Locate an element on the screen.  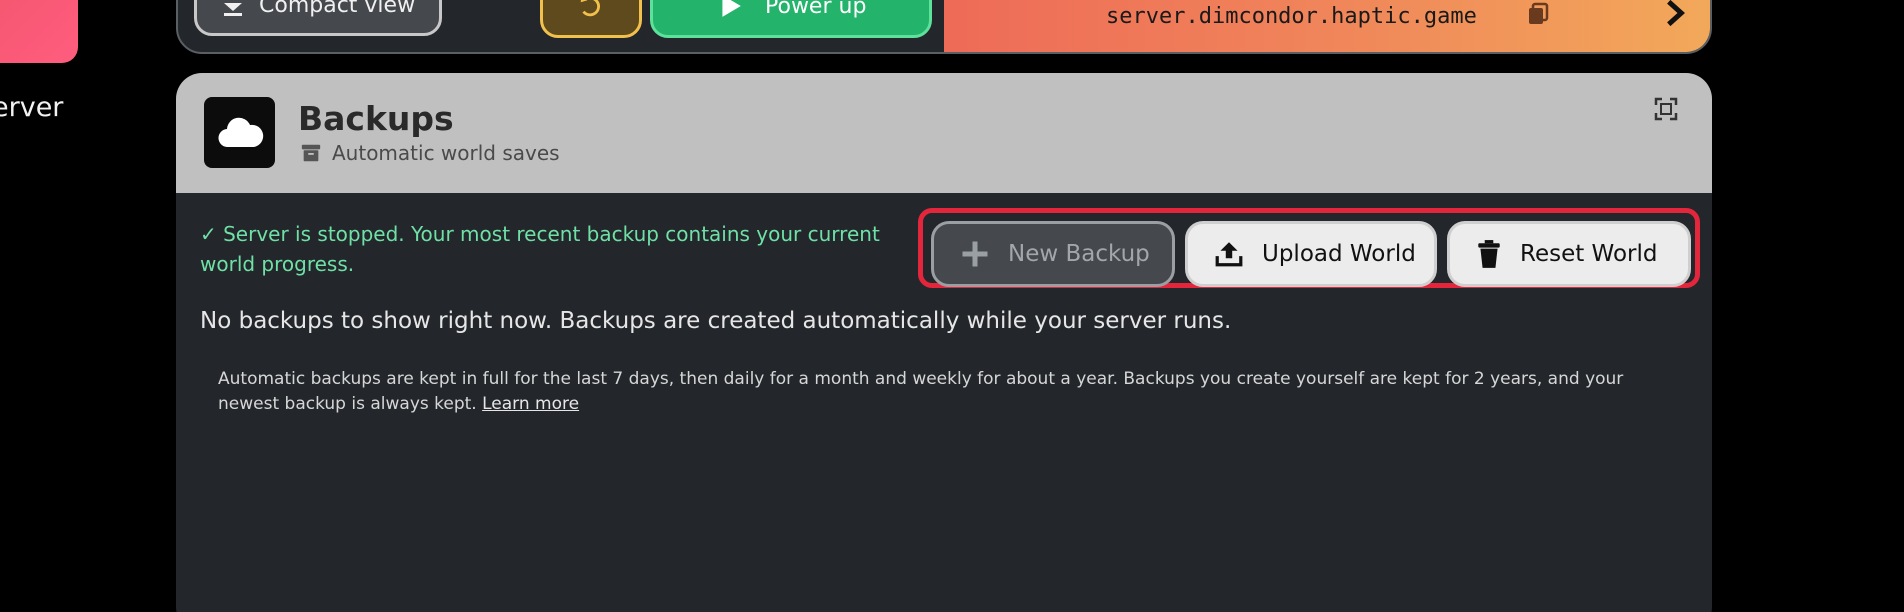
server-address-panel: server.dimcondor.haptic.game is located at coordinates (1327, 26).